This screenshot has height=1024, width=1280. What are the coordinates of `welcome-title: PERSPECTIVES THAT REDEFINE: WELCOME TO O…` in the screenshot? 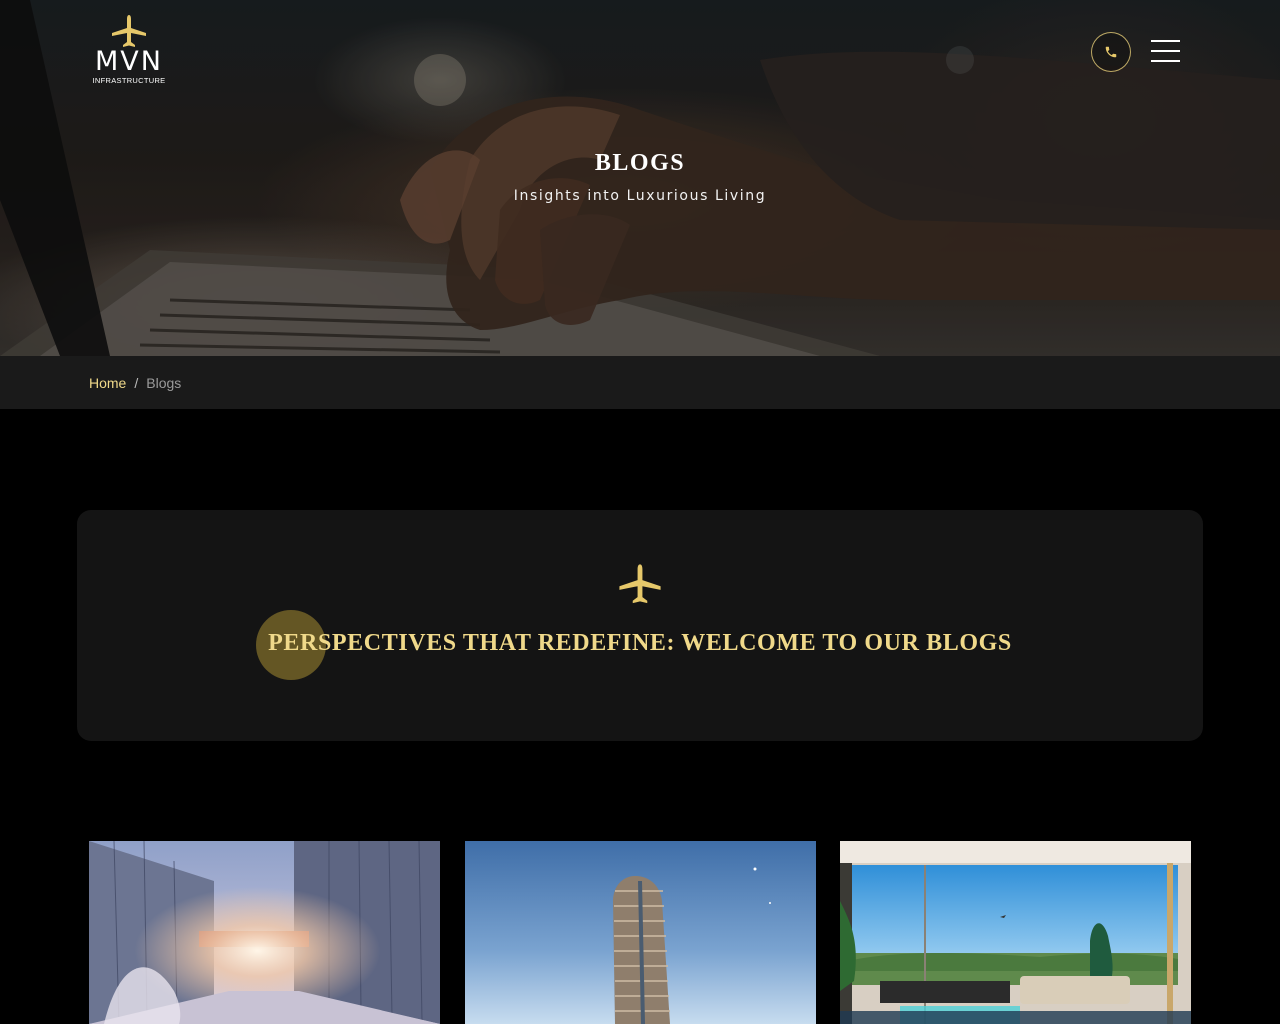 It's located at (640, 643).